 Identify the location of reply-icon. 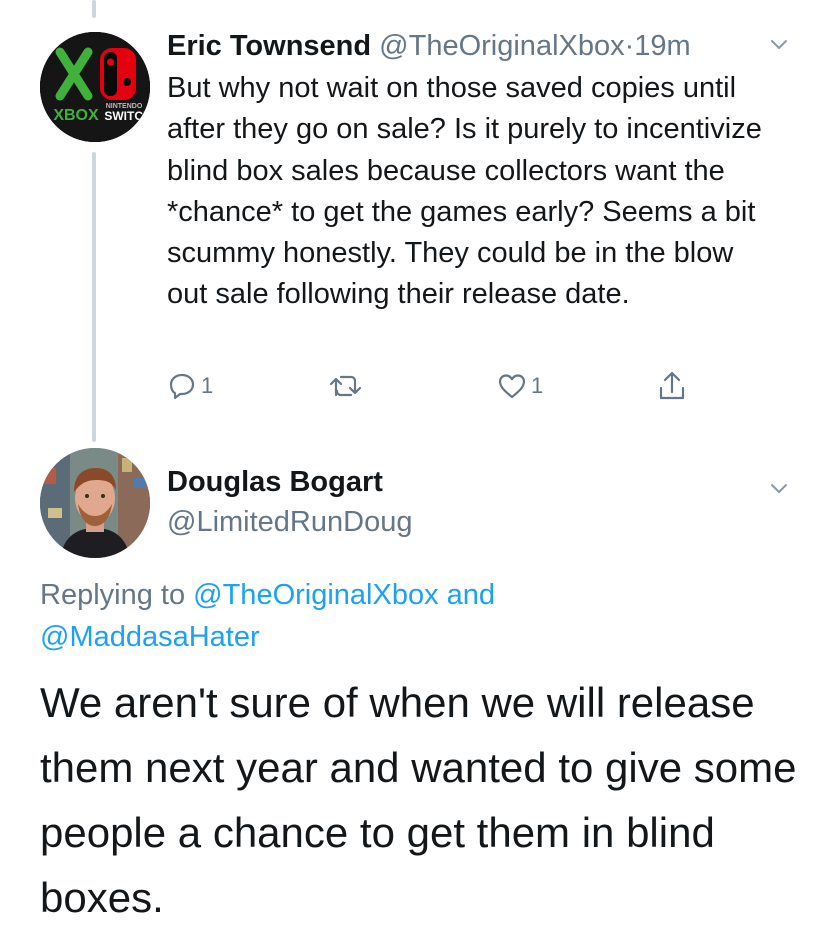
(182, 386).